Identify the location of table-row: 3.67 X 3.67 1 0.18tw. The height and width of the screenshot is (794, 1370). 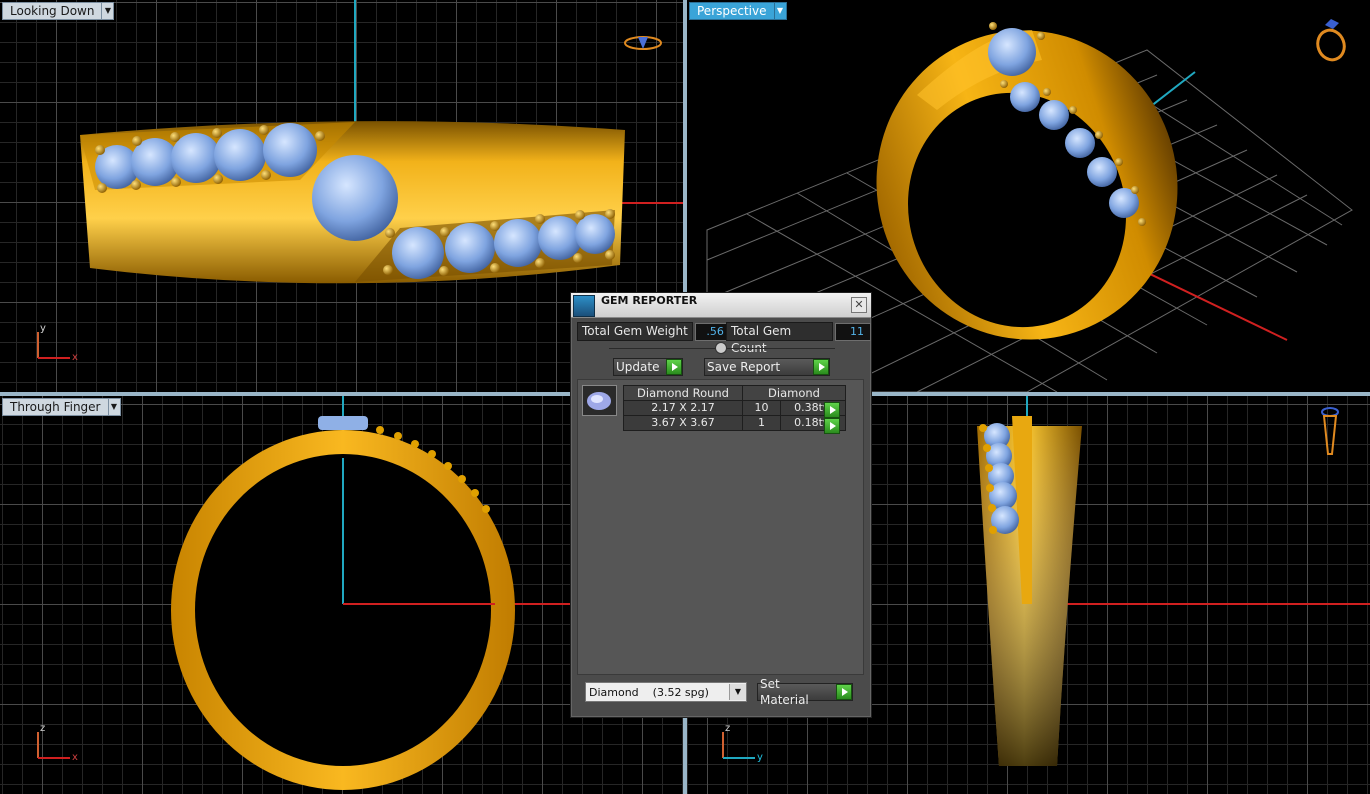
(734, 423).